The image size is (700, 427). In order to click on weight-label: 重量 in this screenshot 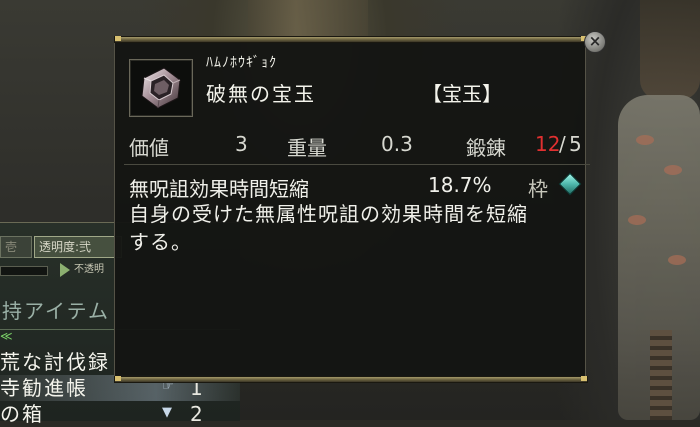, I will do `click(307, 148)`.